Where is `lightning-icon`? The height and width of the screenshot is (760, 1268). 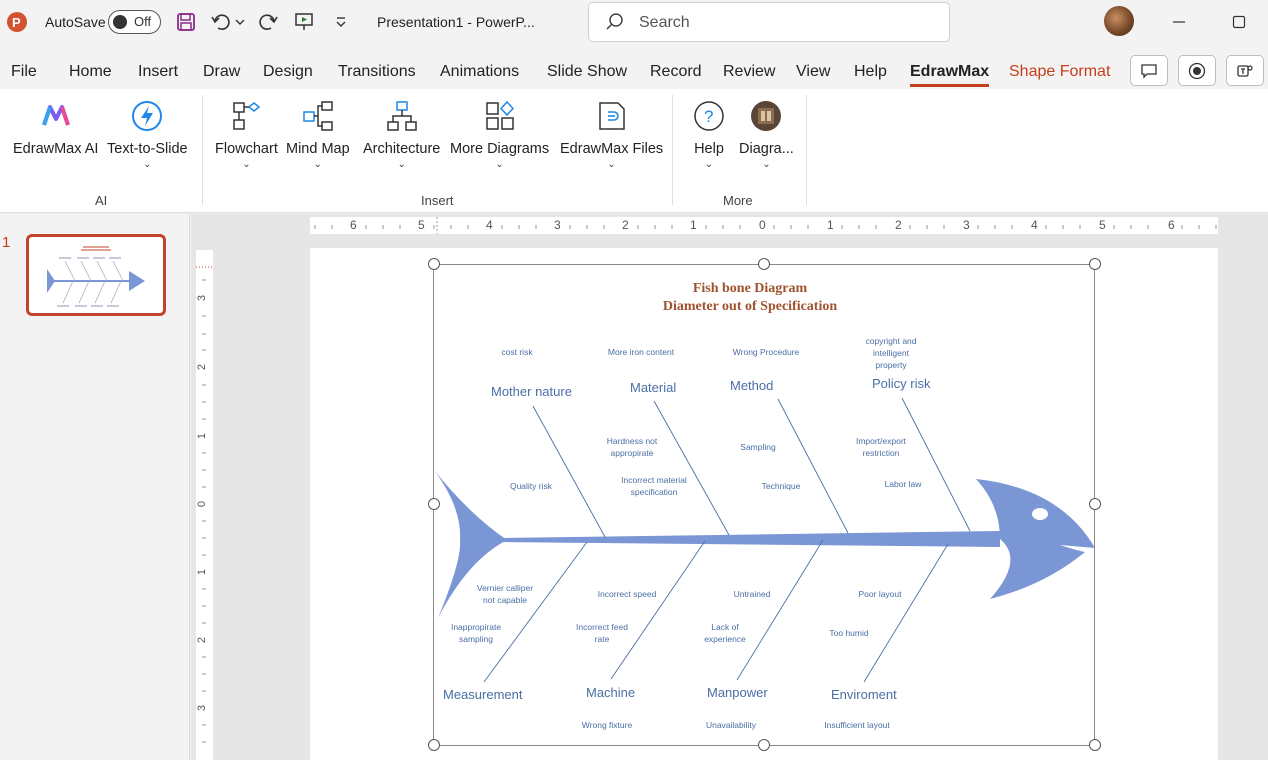
lightning-icon is located at coordinates (147, 116).